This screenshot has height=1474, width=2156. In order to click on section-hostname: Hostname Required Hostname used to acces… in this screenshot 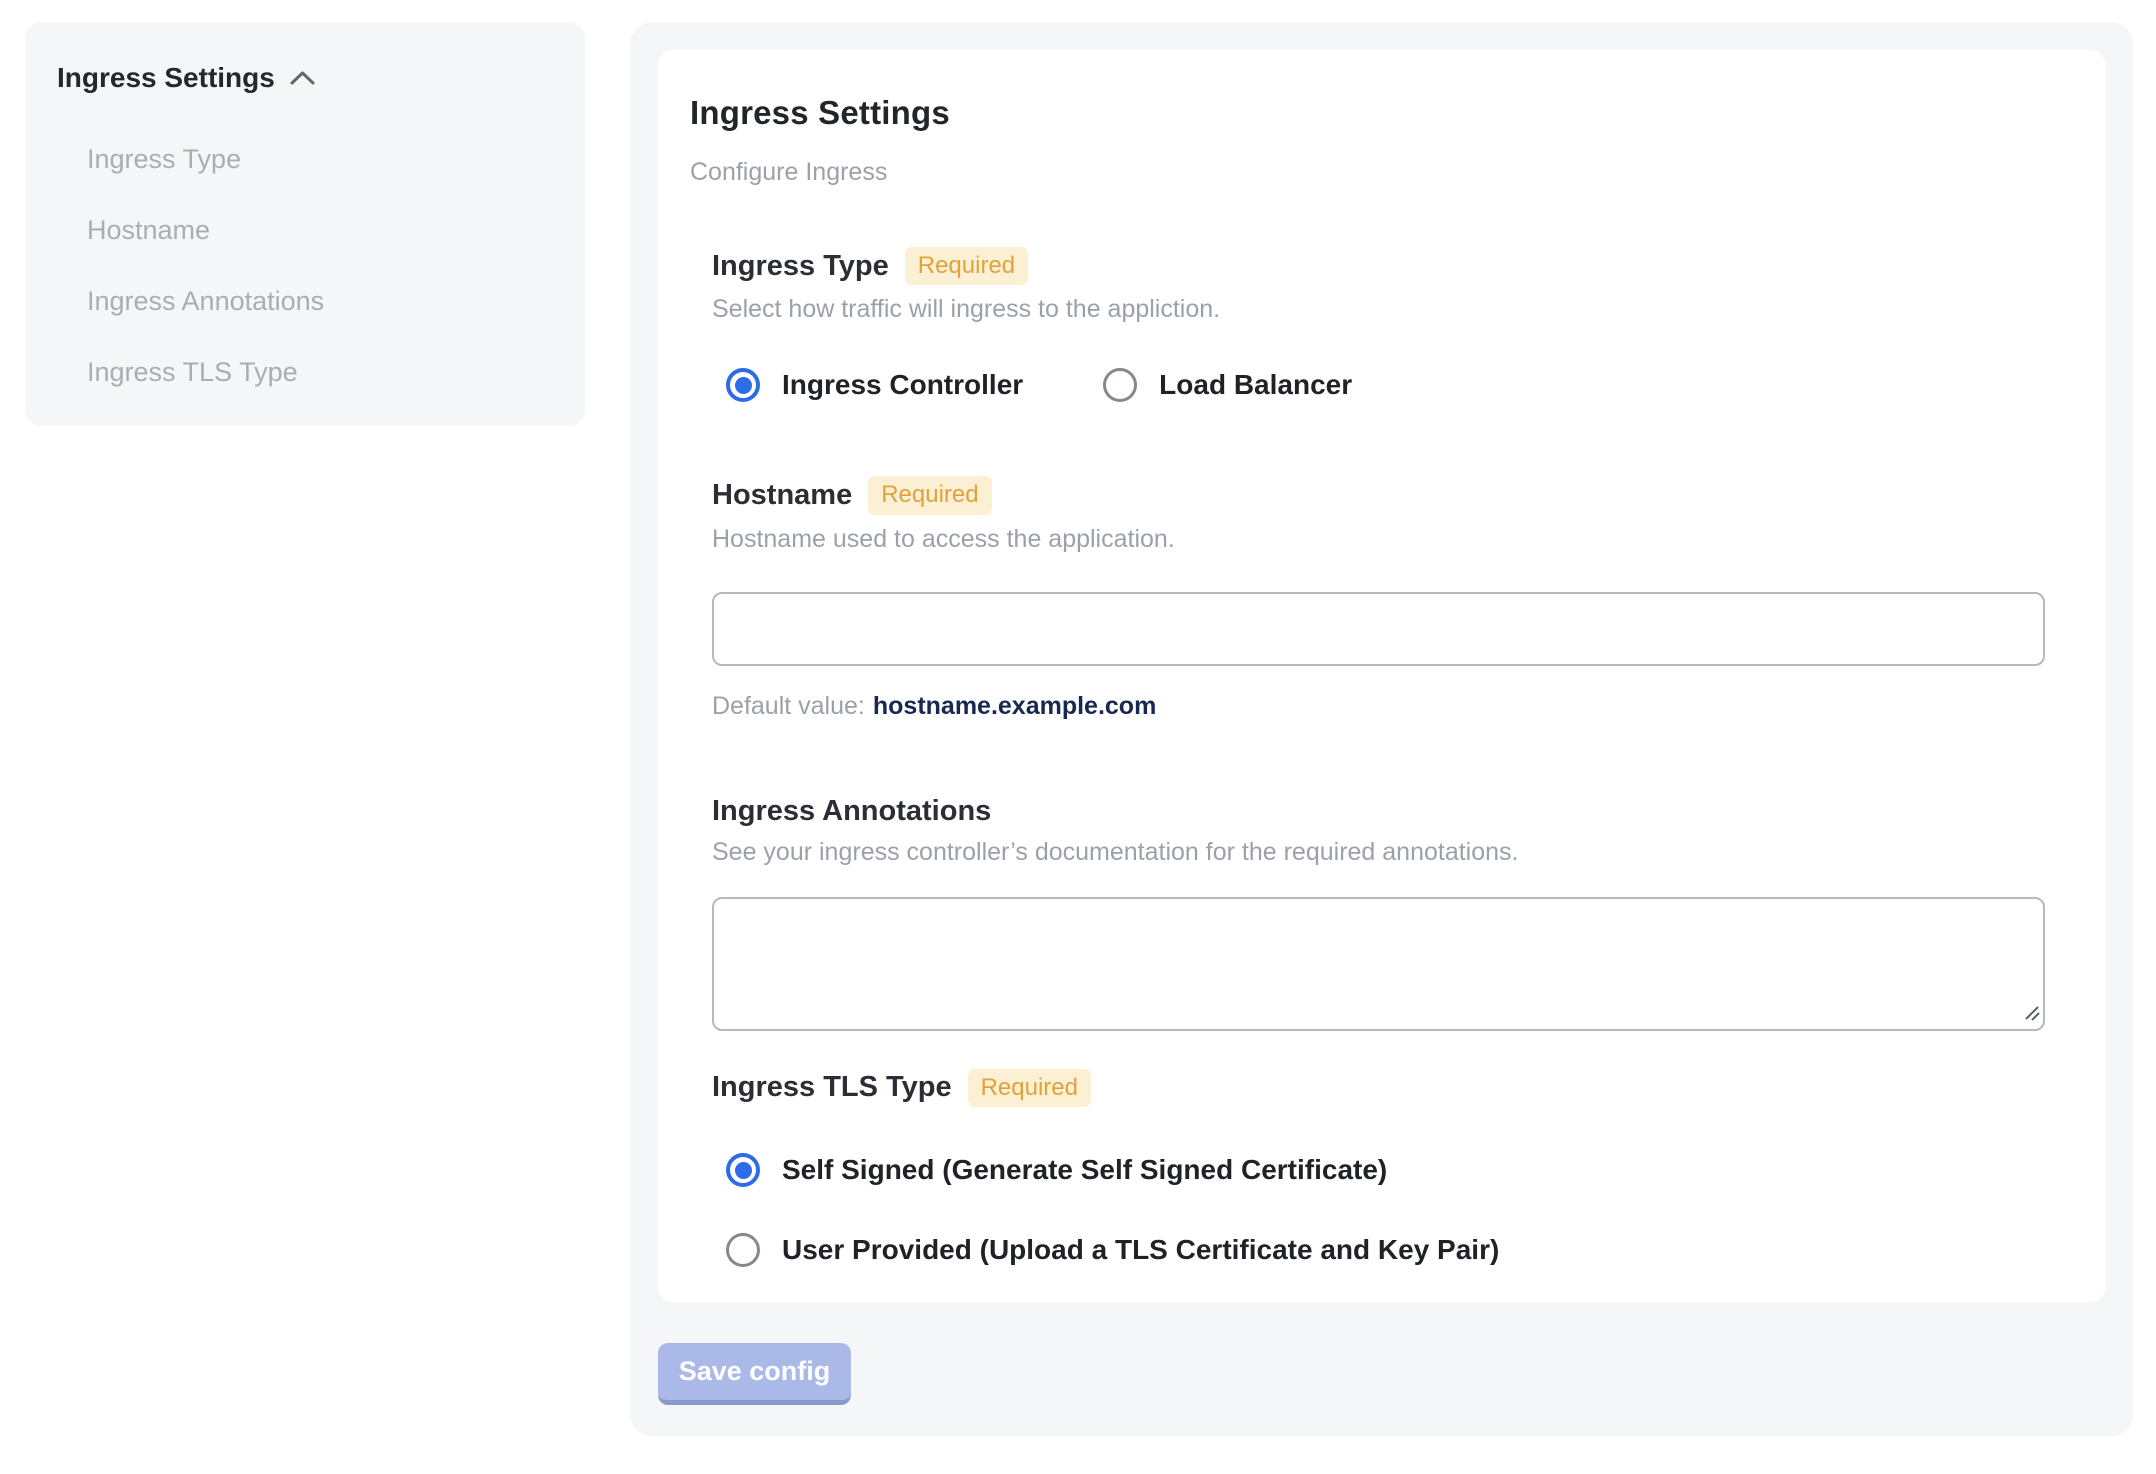, I will do `click(1378, 598)`.